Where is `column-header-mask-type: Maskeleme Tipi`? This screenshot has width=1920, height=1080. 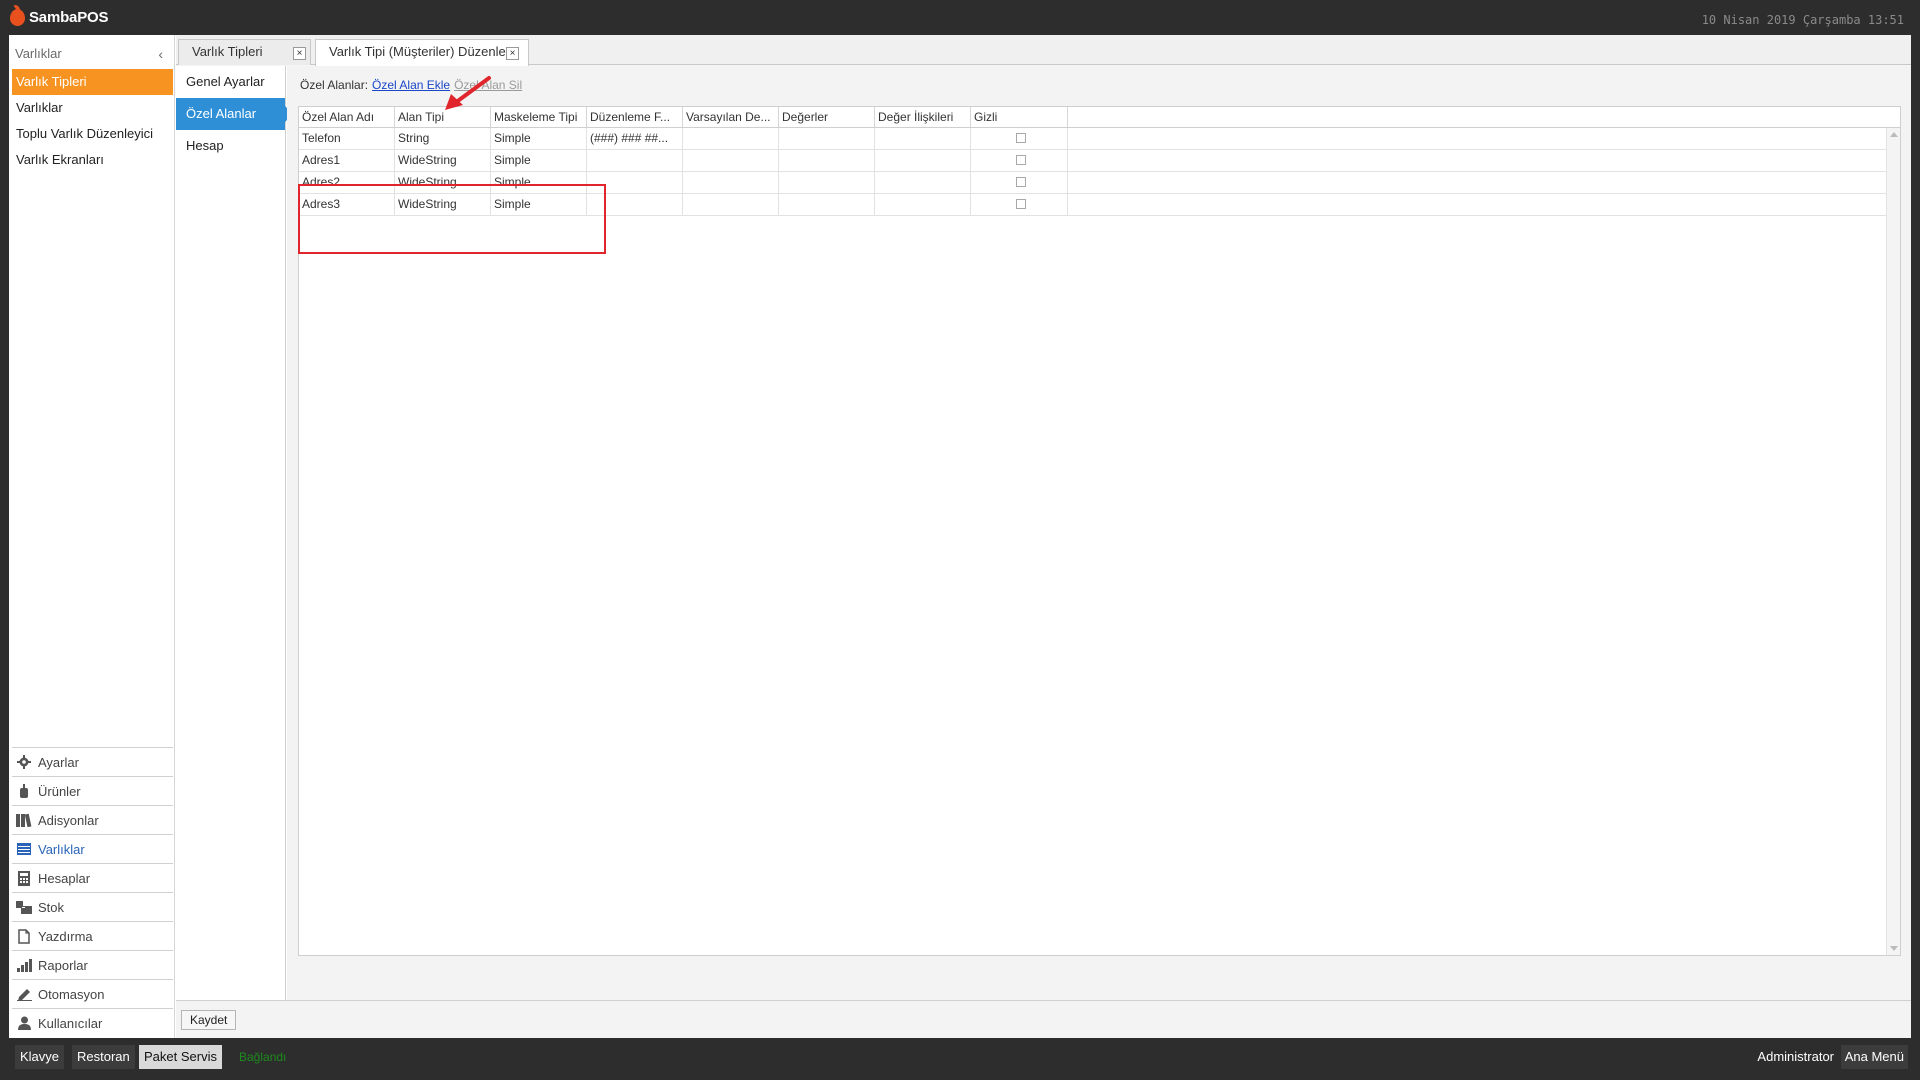
column-header-mask-type: Maskeleme Tipi is located at coordinates (539, 117).